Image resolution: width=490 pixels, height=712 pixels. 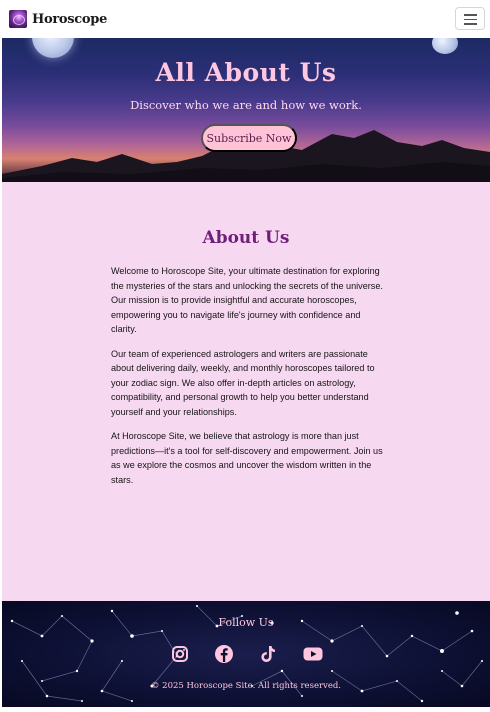 I want to click on brand-link: Horoscope, so click(x=58, y=19).